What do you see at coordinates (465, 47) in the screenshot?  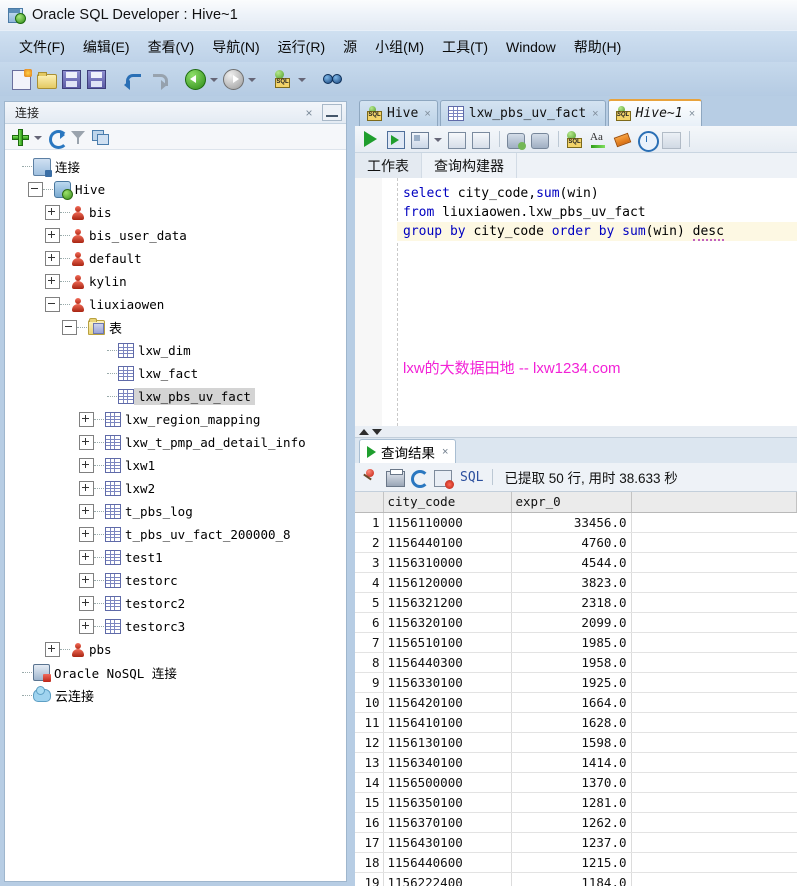 I see `menu-tools: 工具(T)` at bounding box center [465, 47].